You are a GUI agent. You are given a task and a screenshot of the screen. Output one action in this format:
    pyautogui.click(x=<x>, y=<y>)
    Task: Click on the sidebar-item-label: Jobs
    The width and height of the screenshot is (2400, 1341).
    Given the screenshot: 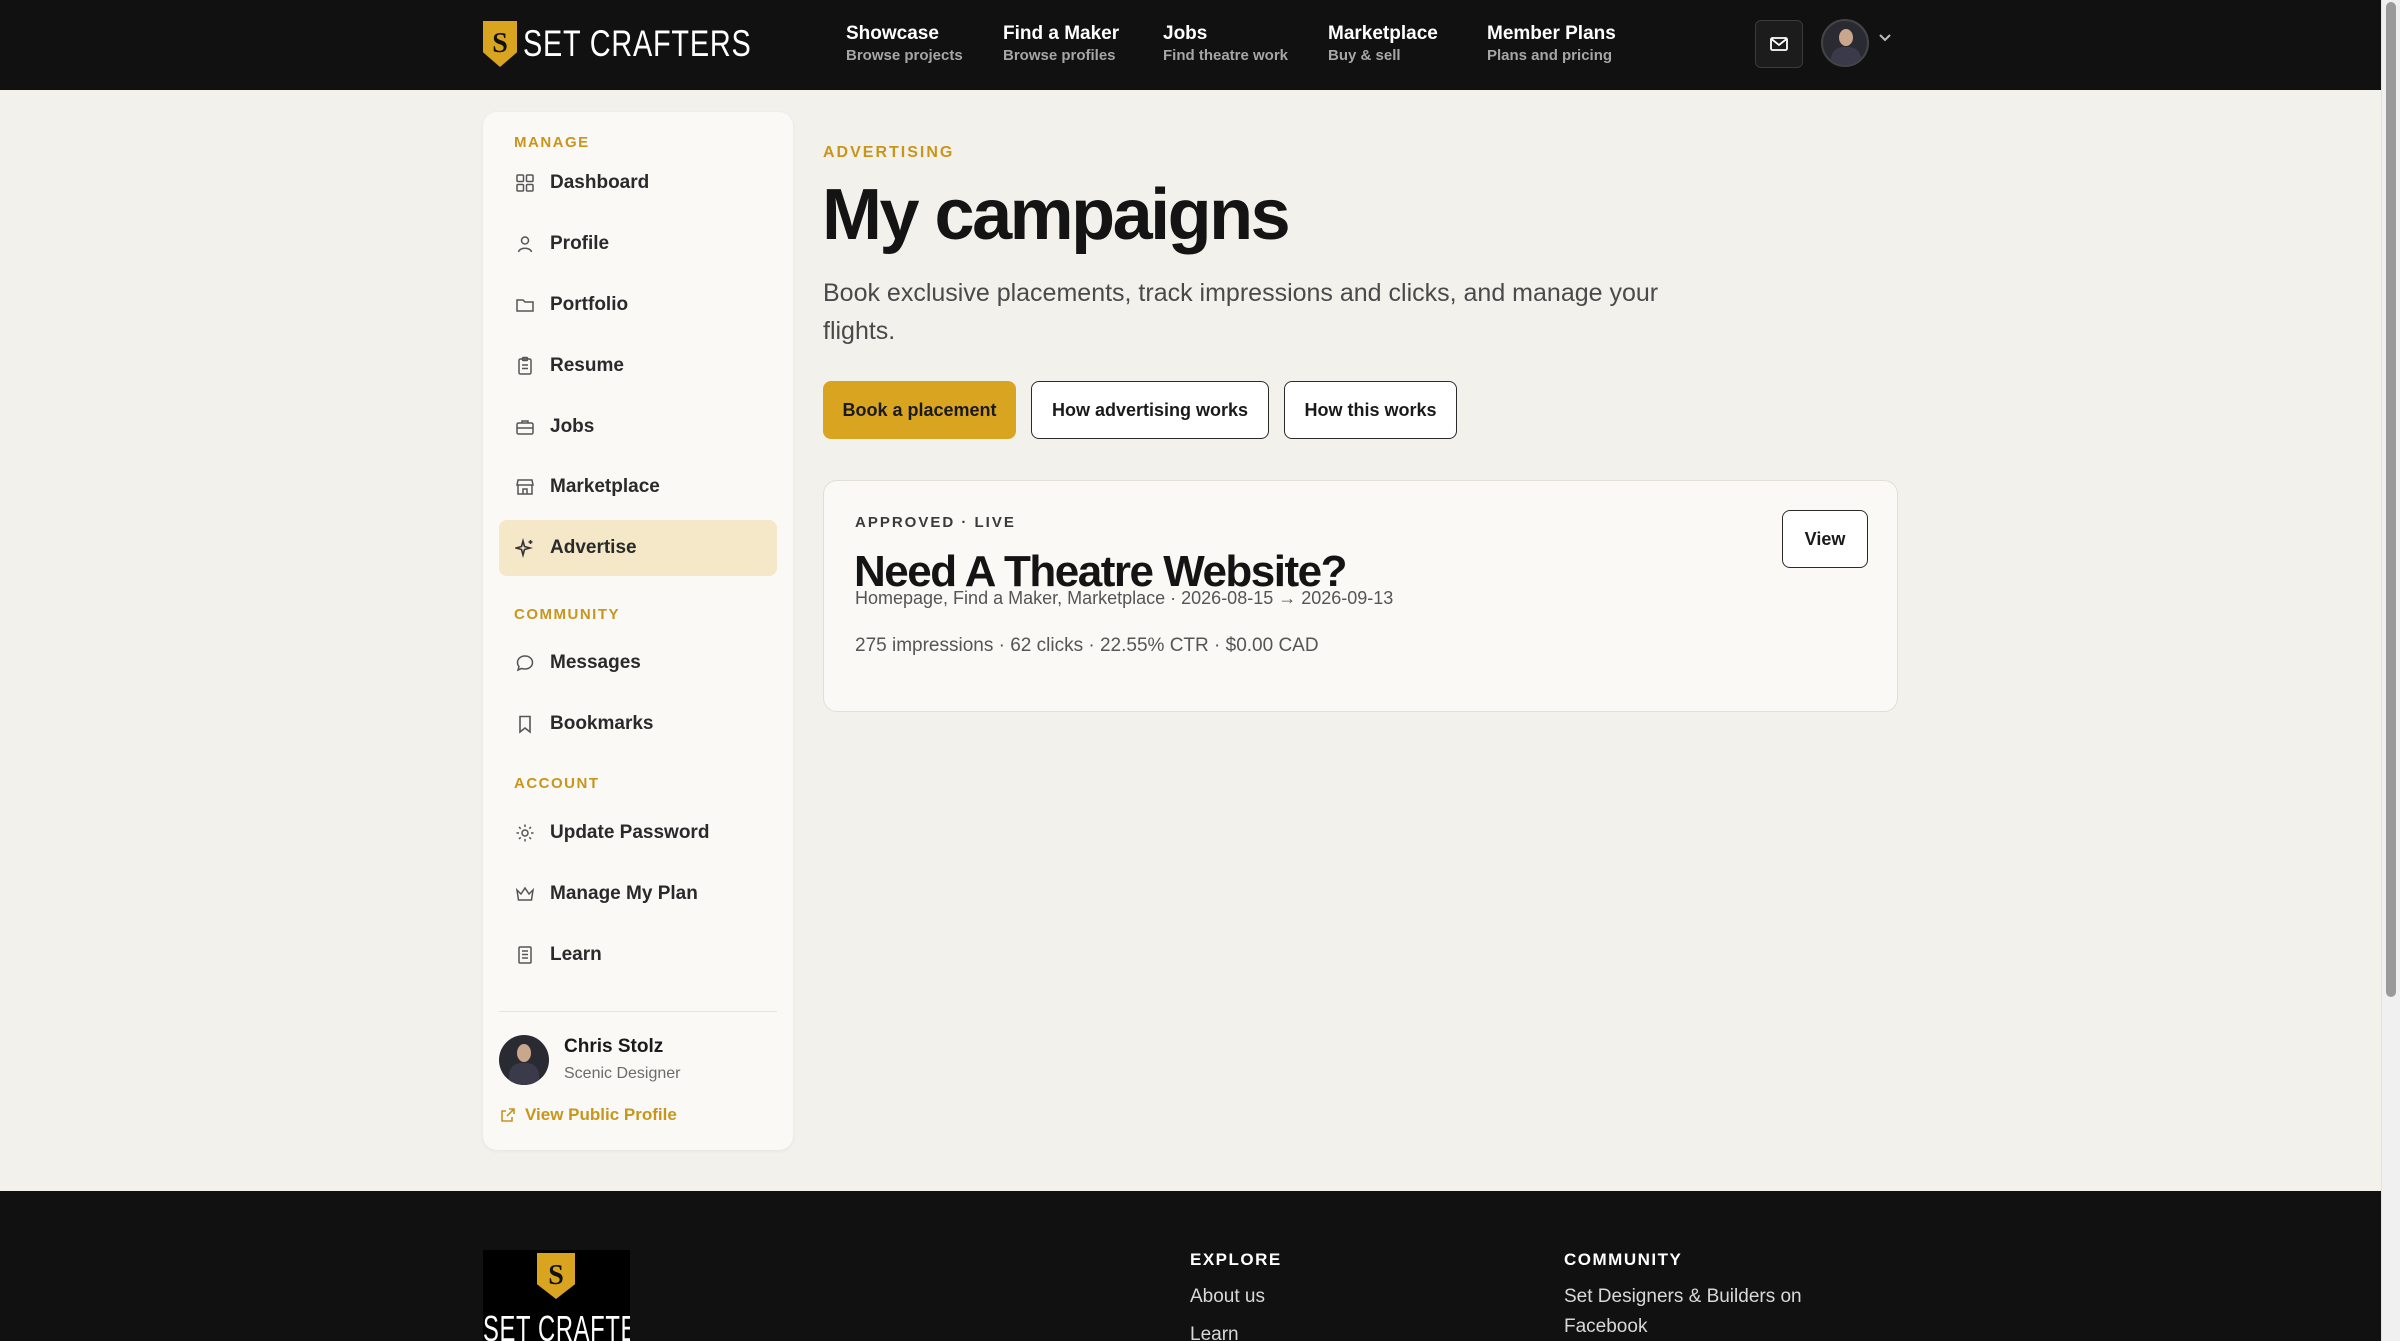 What is the action you would take?
    pyautogui.click(x=572, y=426)
    